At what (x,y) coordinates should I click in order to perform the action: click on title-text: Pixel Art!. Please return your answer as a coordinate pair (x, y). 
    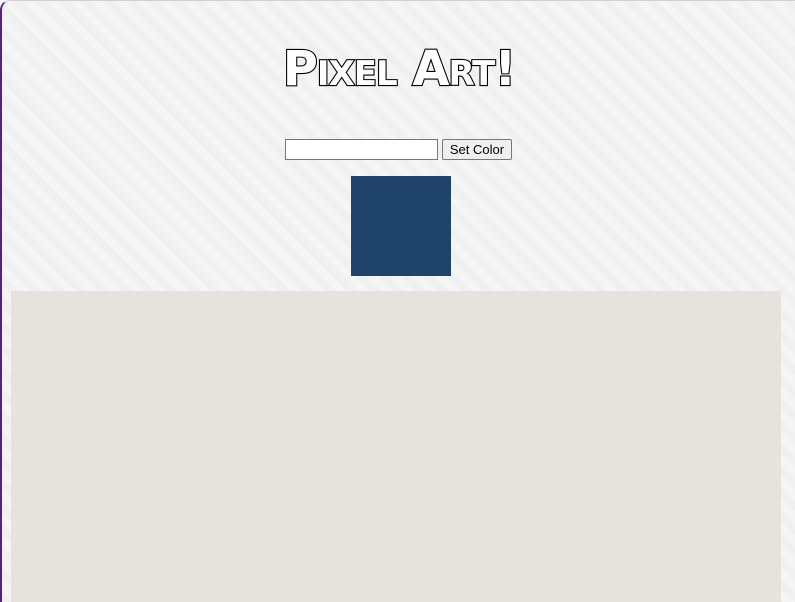
    Looking at the image, I should click on (398, 69).